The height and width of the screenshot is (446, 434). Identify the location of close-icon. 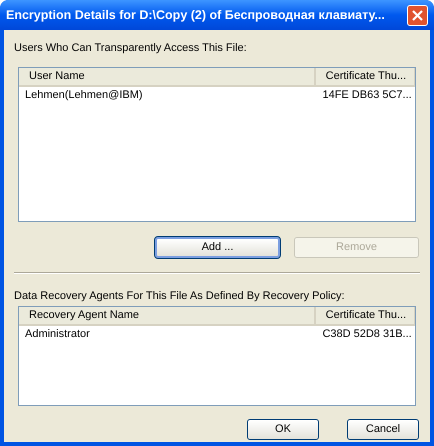
(417, 15).